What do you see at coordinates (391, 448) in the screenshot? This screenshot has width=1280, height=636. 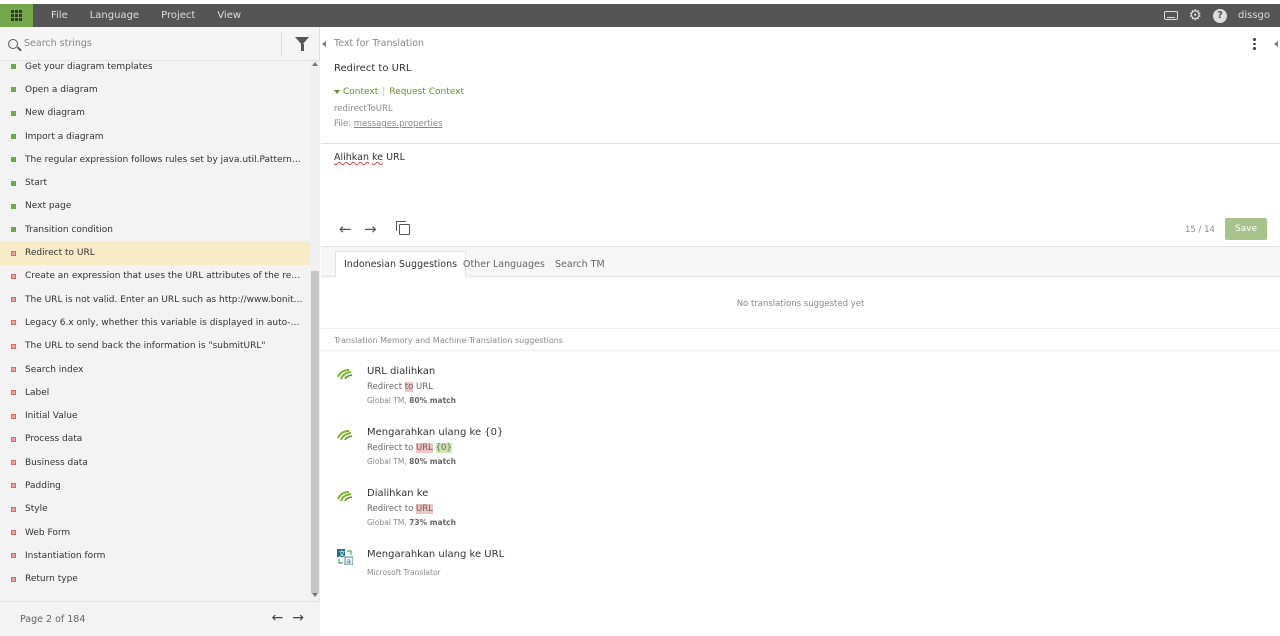 I see `source-part: Redirect to` at bounding box center [391, 448].